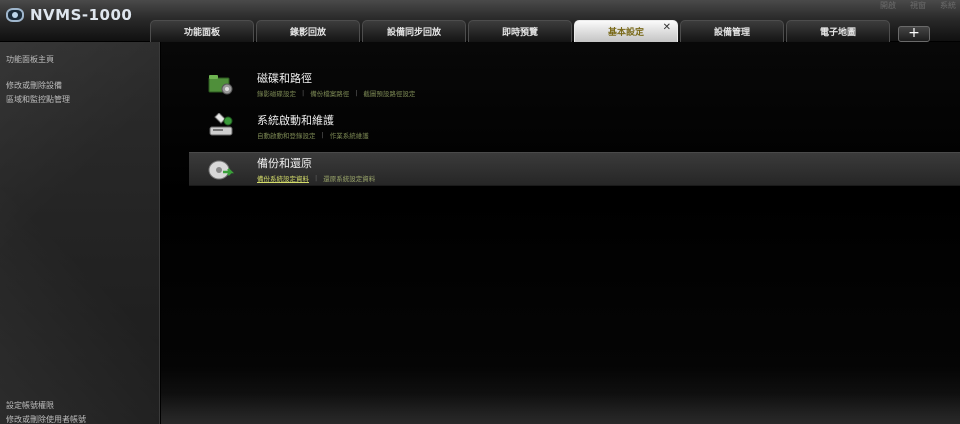  Describe the element at coordinates (283, 178) in the screenshot. I see `link-backup-system-settings: 備份系統設定資料` at that location.